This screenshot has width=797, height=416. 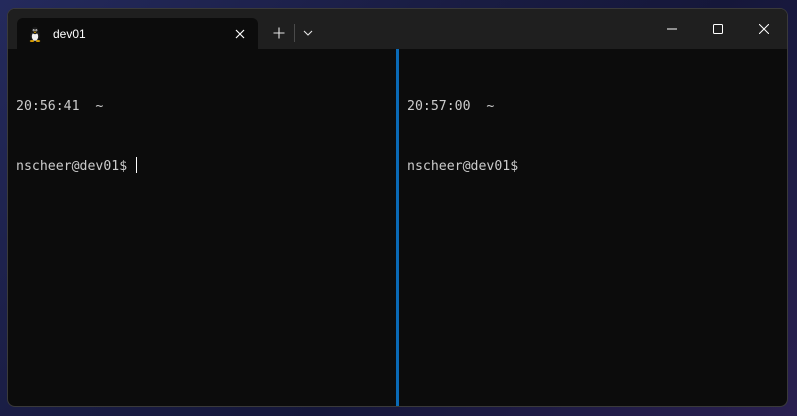 I want to click on terminal-output: 20:57:00 ~ nscheer@dev01$, so click(x=462, y=137).